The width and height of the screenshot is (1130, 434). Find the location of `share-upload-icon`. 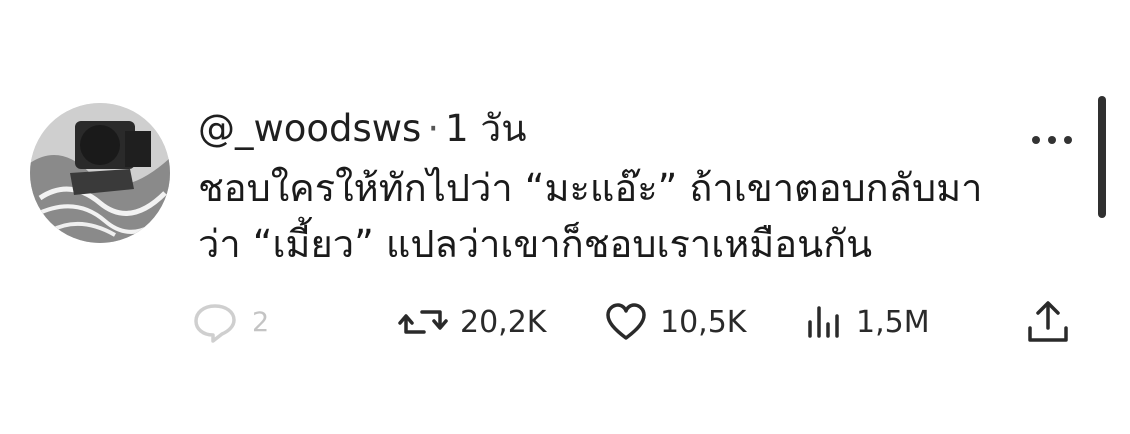

share-upload-icon is located at coordinates (1048, 321).